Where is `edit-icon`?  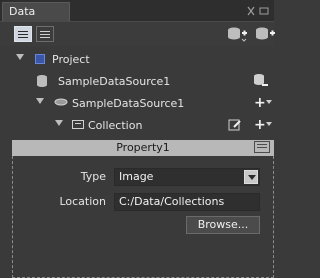
edit-icon is located at coordinates (234, 125).